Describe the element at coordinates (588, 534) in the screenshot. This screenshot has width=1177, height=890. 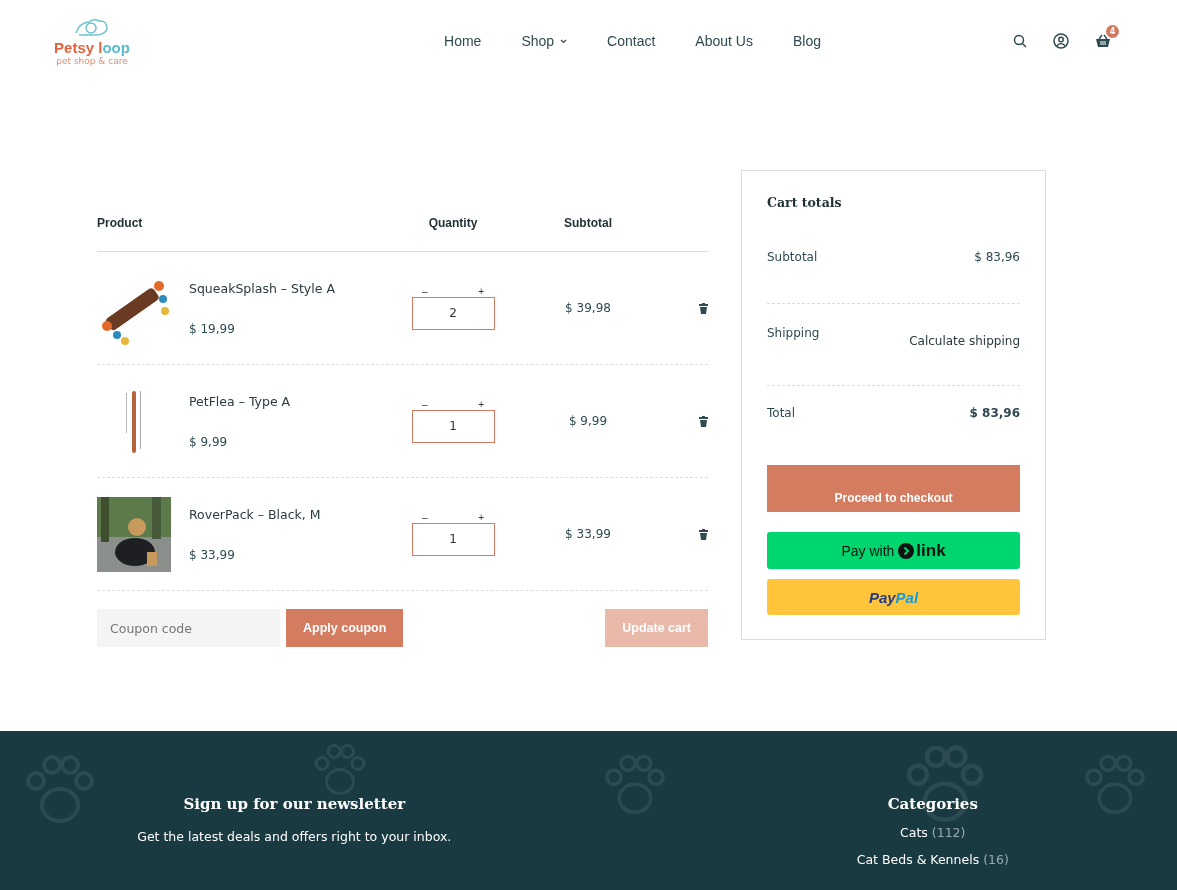
I see `line-subtotal: $ 33,99` at that location.